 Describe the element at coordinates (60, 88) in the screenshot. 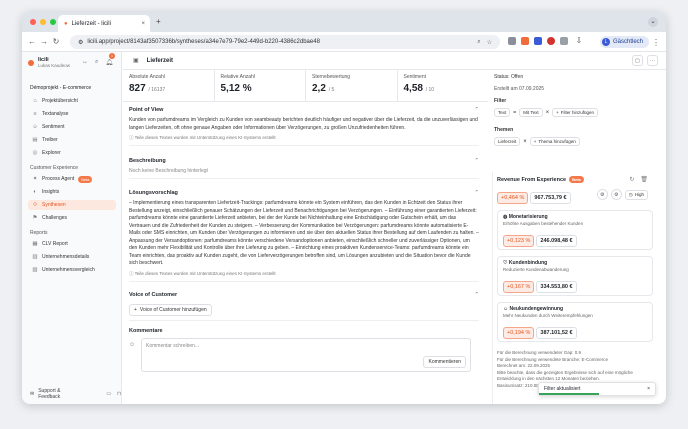

I see `project-selector: Démoprojekt - E-commerce` at that location.